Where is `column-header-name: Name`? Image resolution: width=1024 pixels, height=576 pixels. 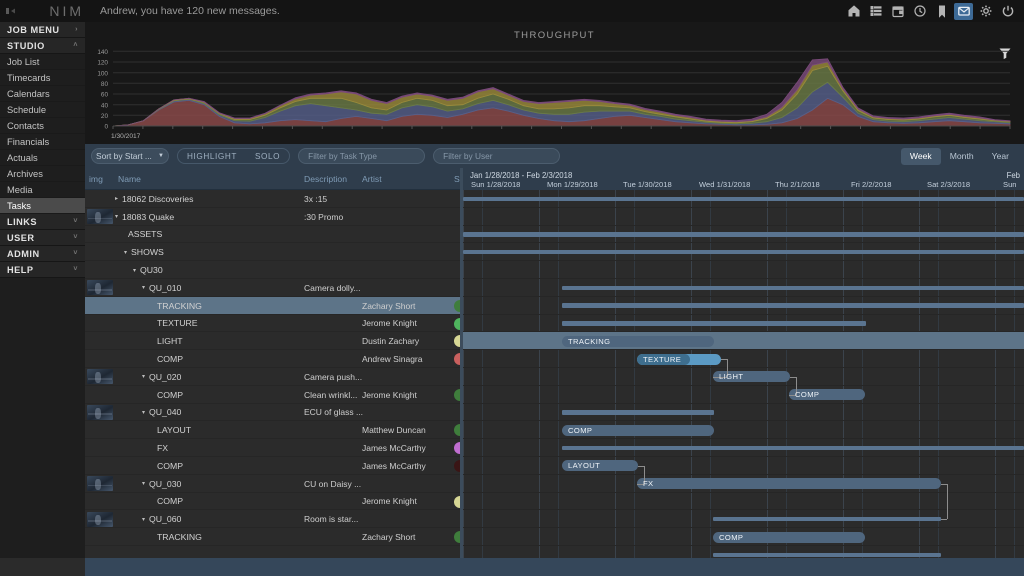 column-header-name: Name is located at coordinates (129, 179).